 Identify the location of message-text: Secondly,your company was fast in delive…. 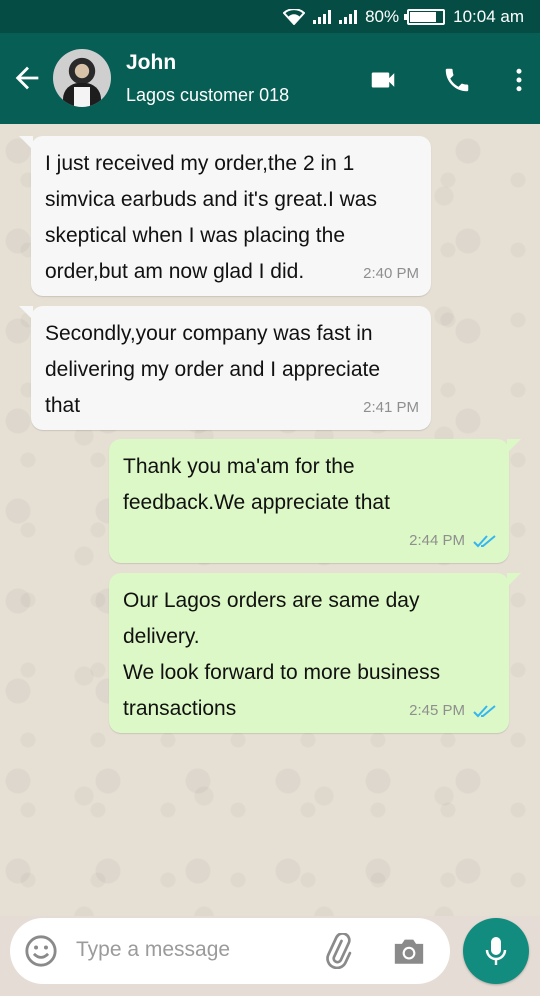
(213, 369).